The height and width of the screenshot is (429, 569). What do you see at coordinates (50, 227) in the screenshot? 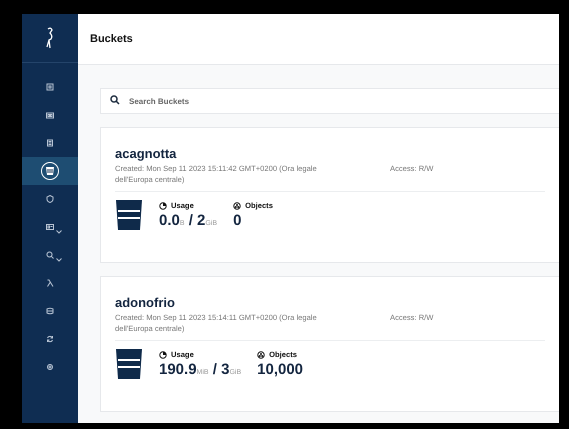
I see `id-card-icon` at bounding box center [50, 227].